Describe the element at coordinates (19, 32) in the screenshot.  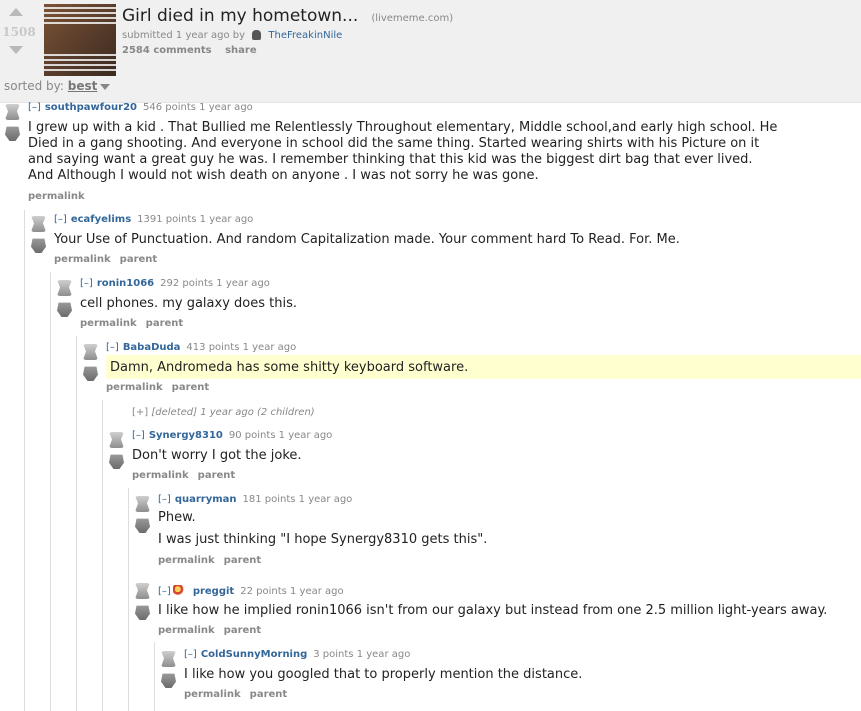
I see `post-score: 1508` at that location.